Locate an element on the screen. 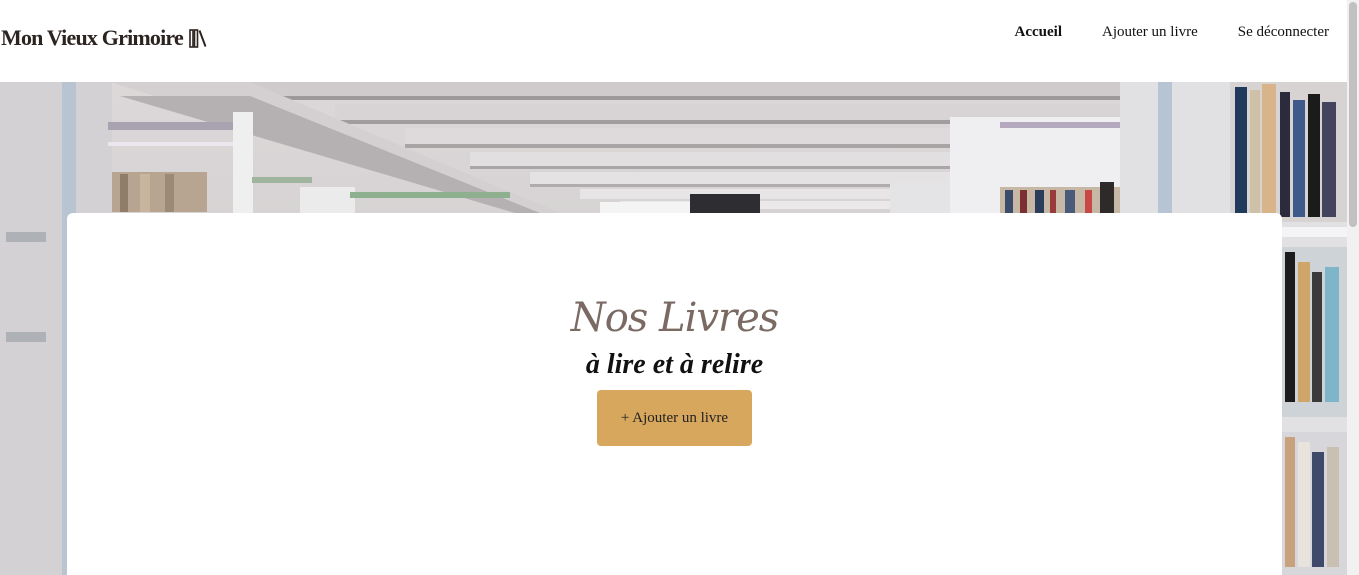 The height and width of the screenshot is (575, 1359). main-nav: Accueil Ajouter un livre Se déconnecter is located at coordinates (1172, 32).